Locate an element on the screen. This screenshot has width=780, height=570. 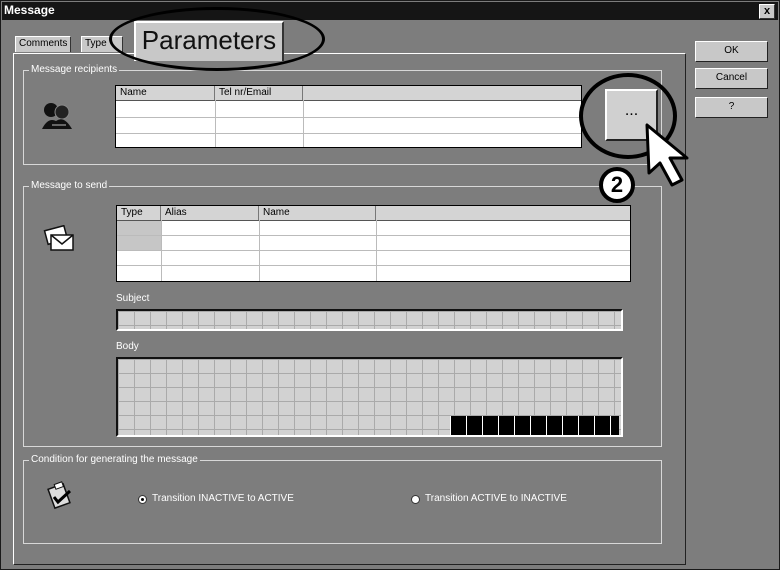
cancel-button: Cancel is located at coordinates (731, 78).